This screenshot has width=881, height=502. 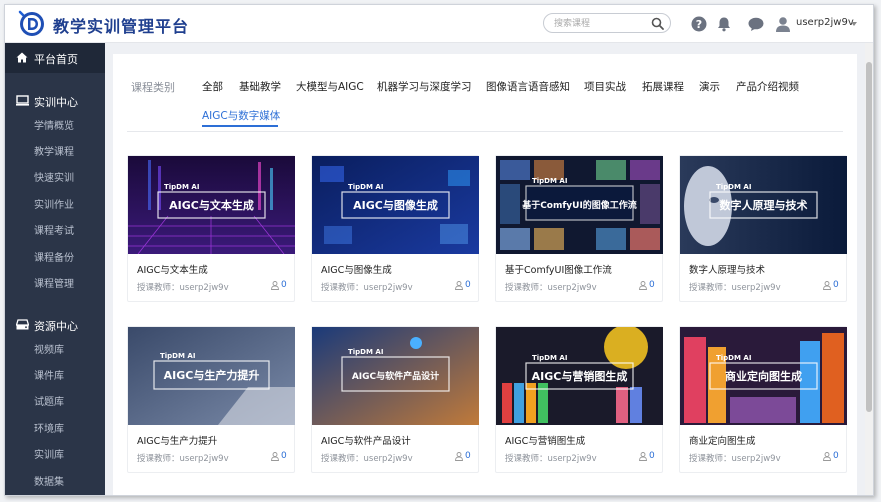 I want to click on help-icon: ?, so click(x=699, y=24).